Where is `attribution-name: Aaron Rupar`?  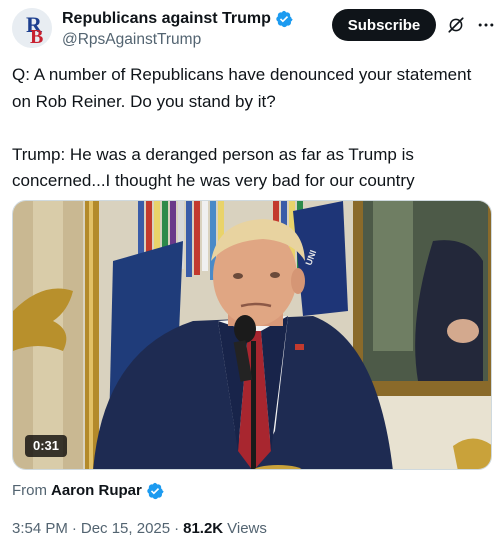
attribution-name: Aaron Rupar is located at coordinates (96, 490).